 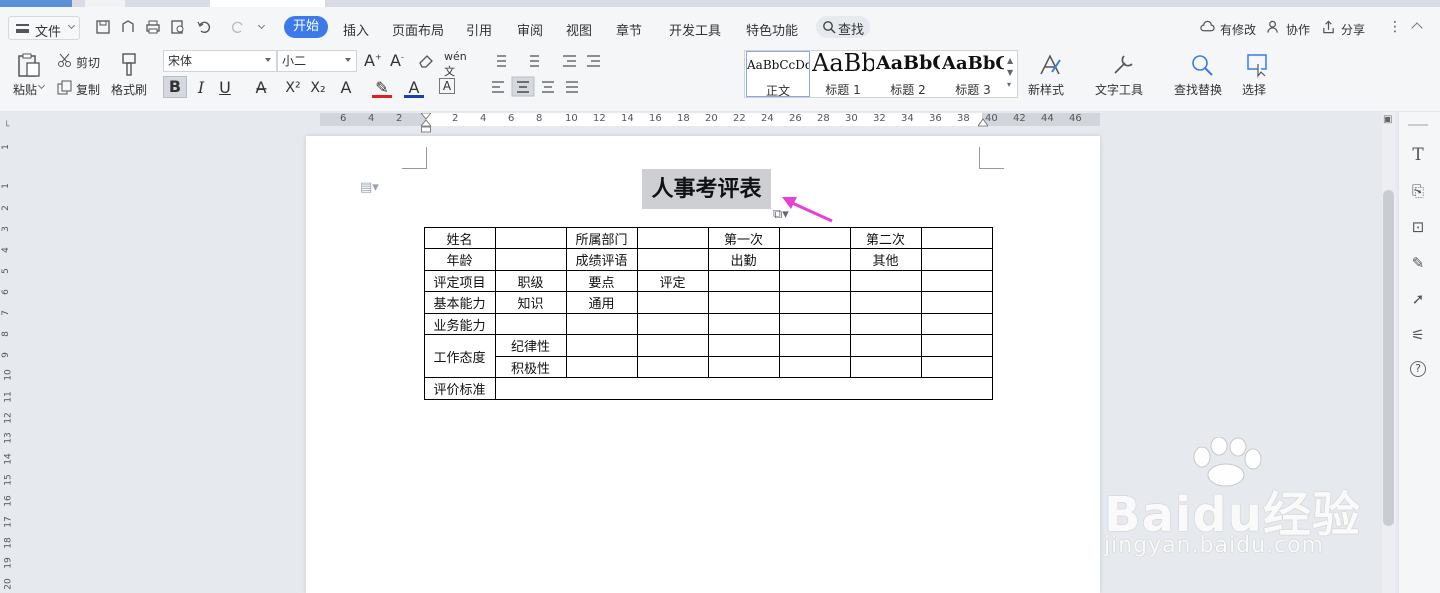 I want to click on style-normal: AaBbCcDd 正文, so click(x=778, y=74).